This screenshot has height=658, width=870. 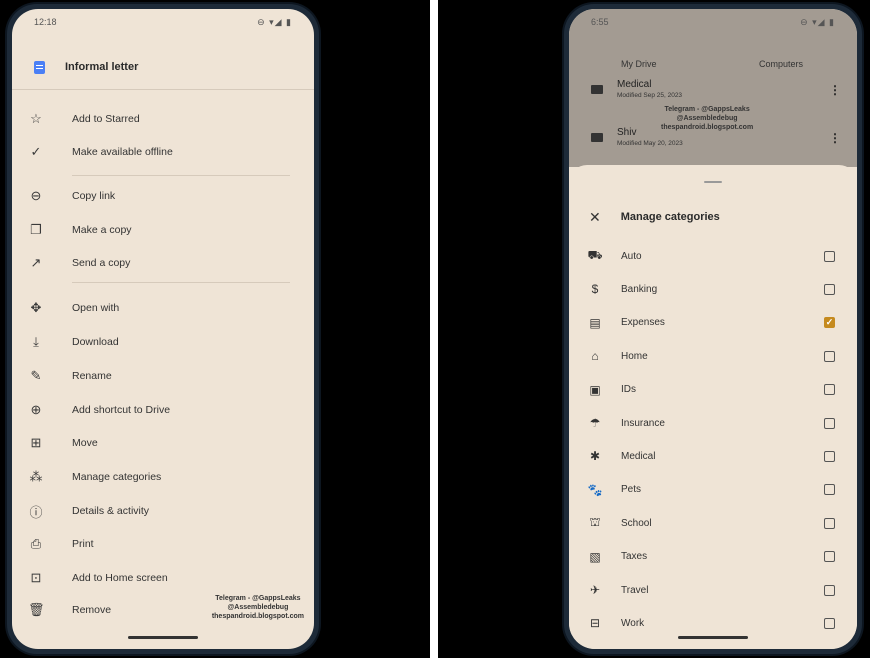 What do you see at coordinates (670, 217) in the screenshot?
I see `sheet-title: Manage categories` at bounding box center [670, 217].